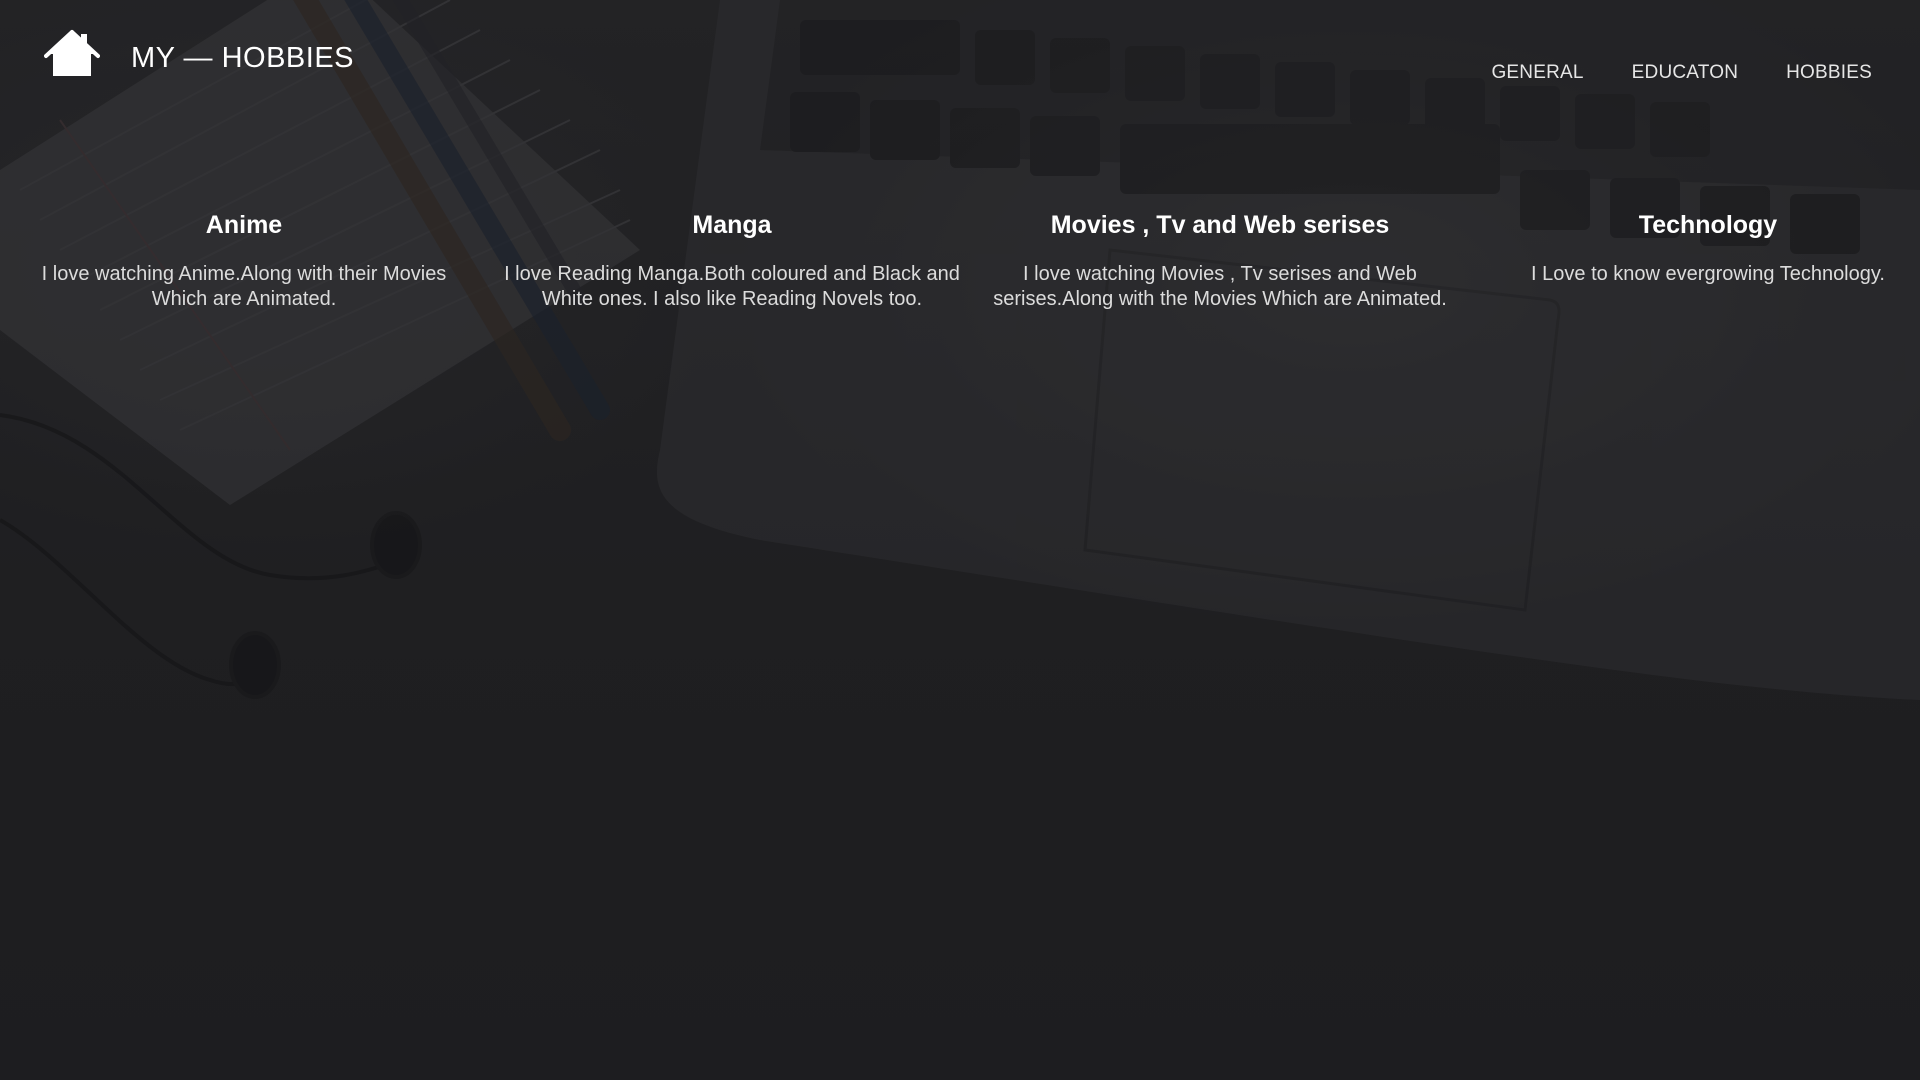 The width and height of the screenshot is (1920, 1080). What do you see at coordinates (1685, 73) in the screenshot?
I see `nav-link-education: EDUCATON` at bounding box center [1685, 73].